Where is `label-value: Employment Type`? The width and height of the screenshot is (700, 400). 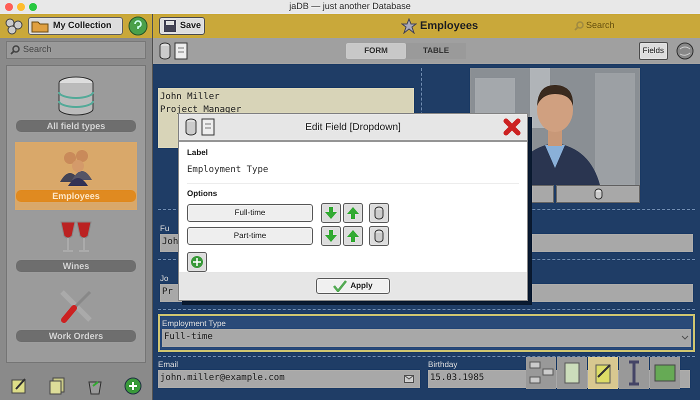
label-value: Employment Type is located at coordinates (353, 174).